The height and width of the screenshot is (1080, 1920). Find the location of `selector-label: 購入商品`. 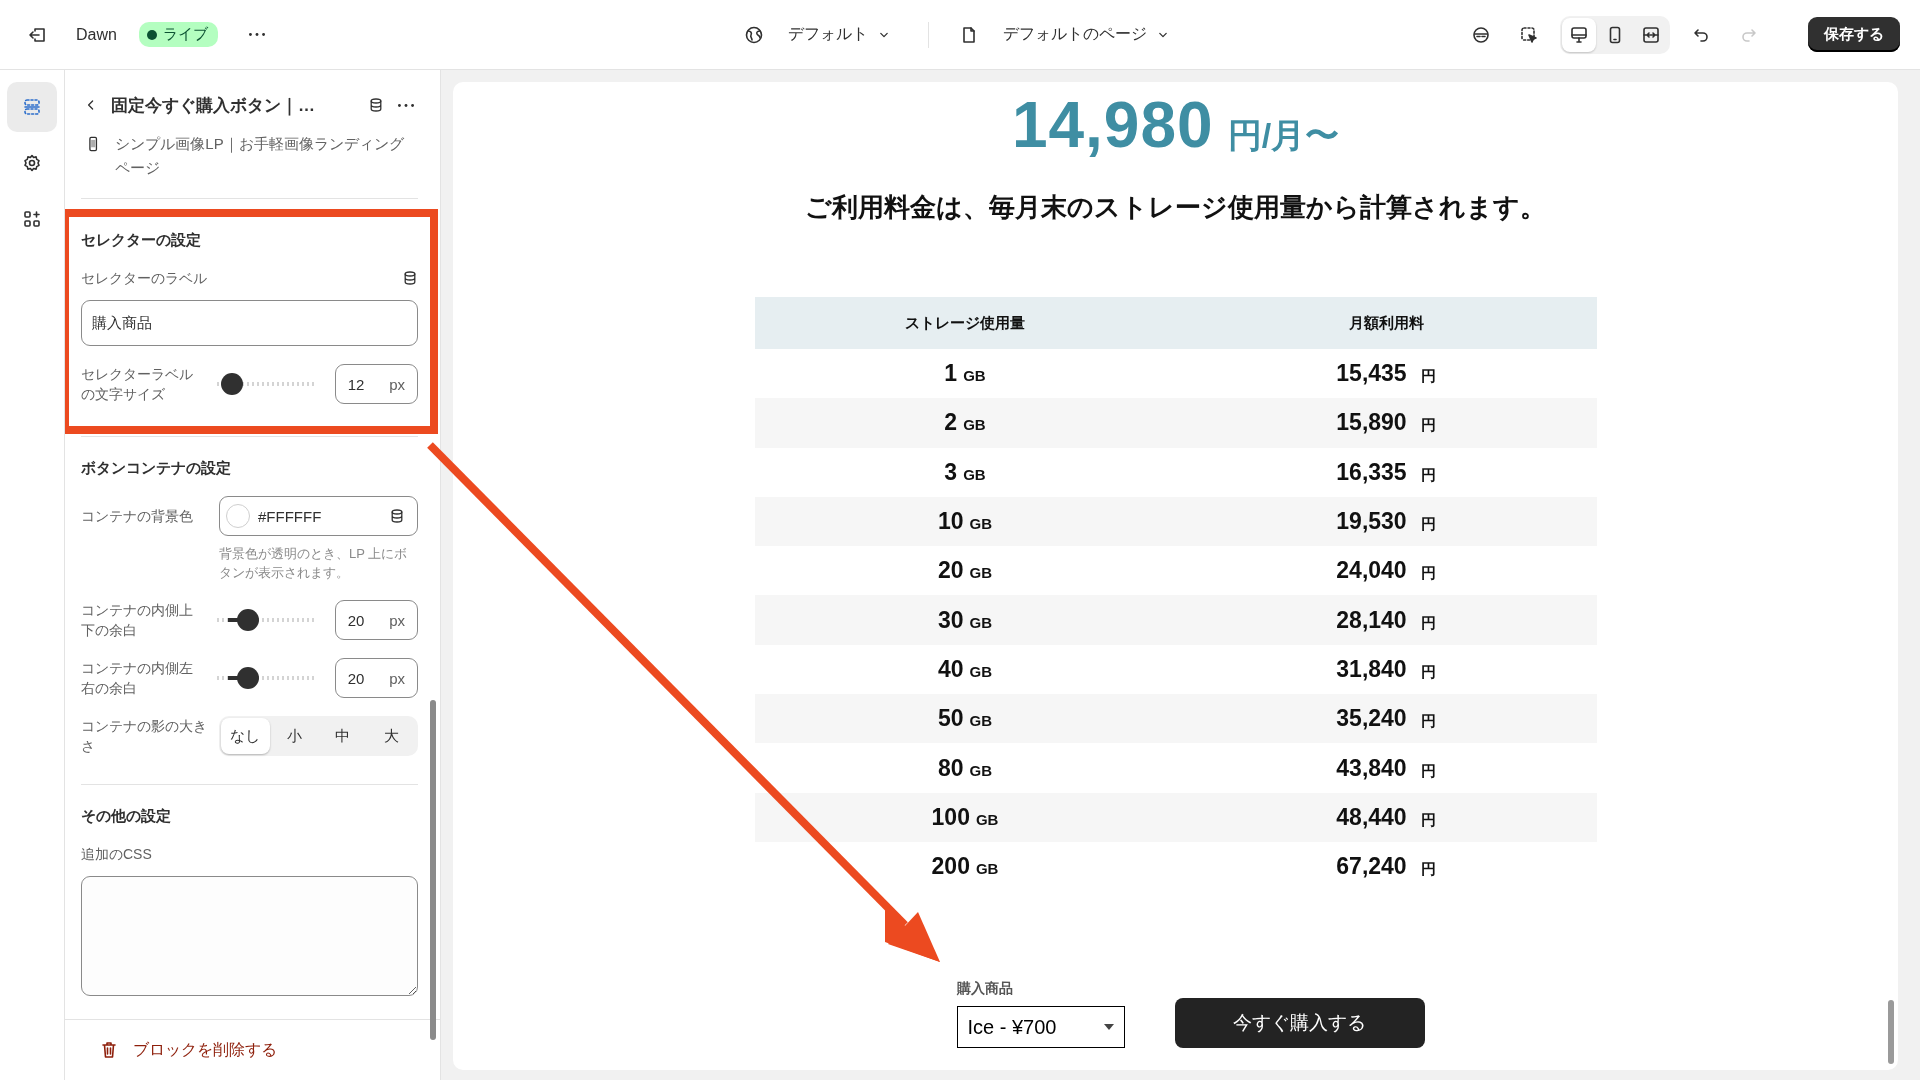

selector-label: 購入商品 is located at coordinates (985, 989).